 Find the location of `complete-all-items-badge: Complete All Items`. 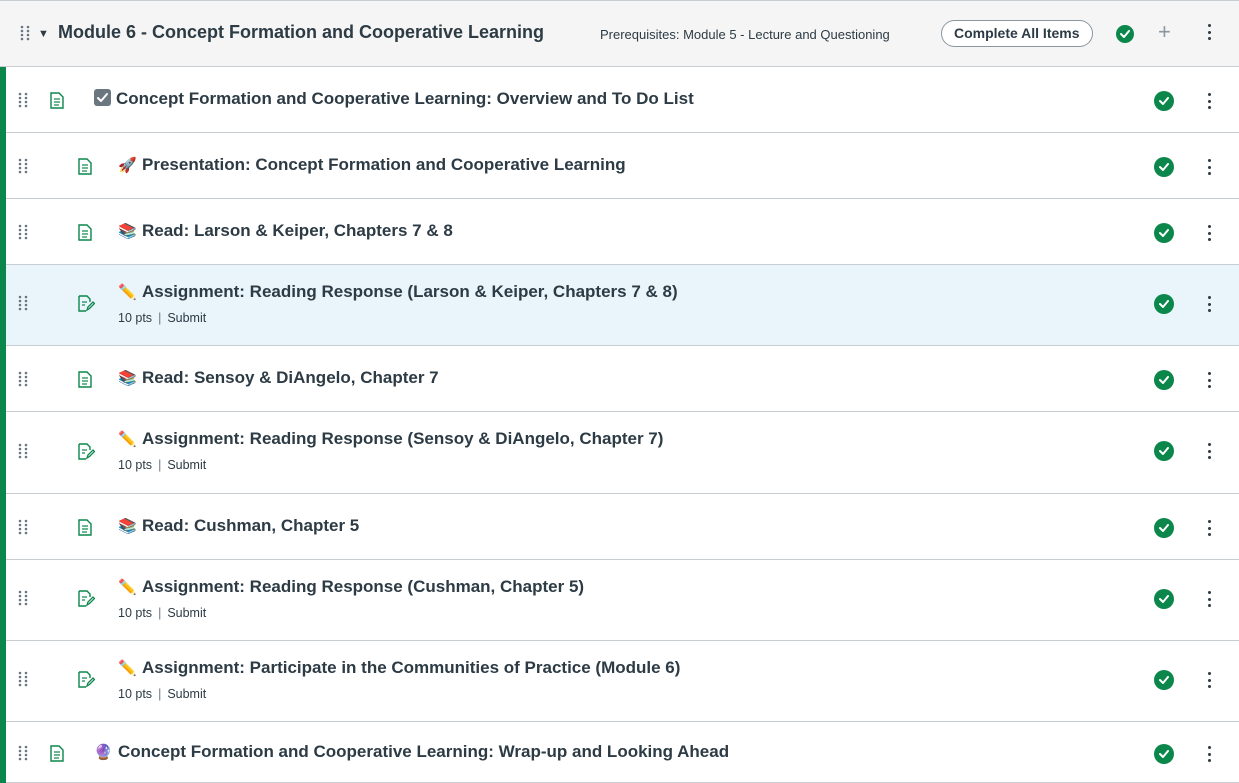

complete-all-items-badge: Complete All Items is located at coordinates (1017, 33).